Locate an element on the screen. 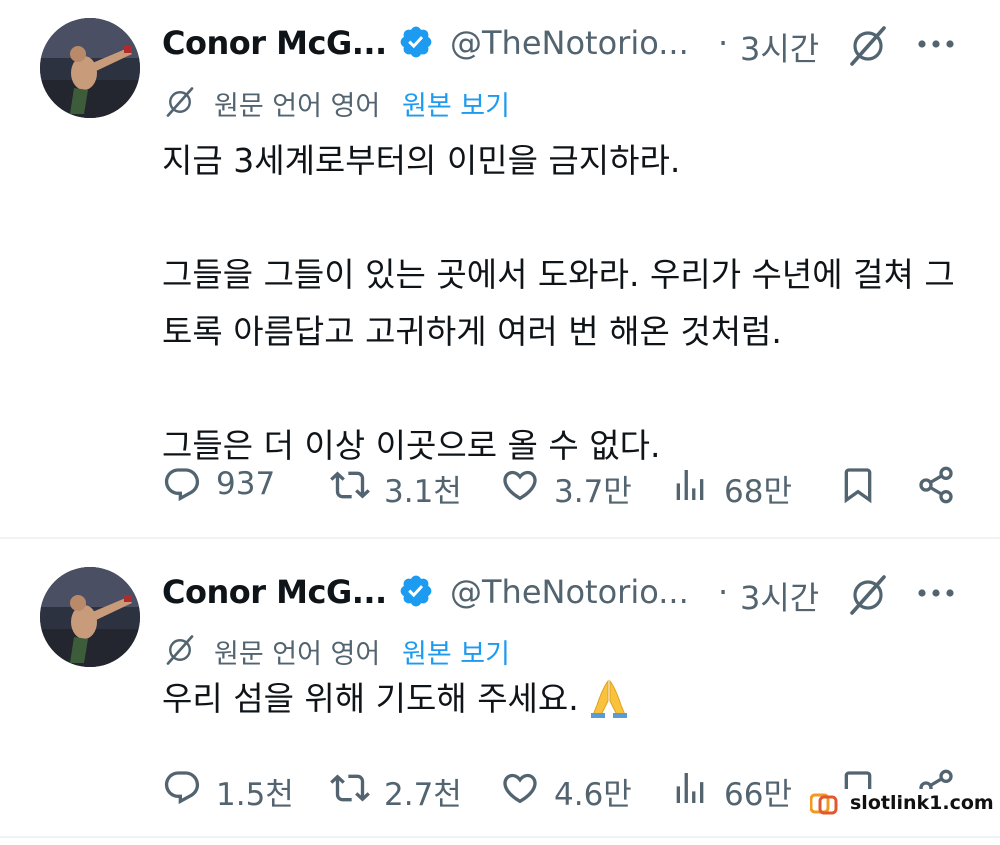  tweet-paragraph: 토록 아름답고 고귀하게 여러 번 해온 것처럼. is located at coordinates (472, 331).